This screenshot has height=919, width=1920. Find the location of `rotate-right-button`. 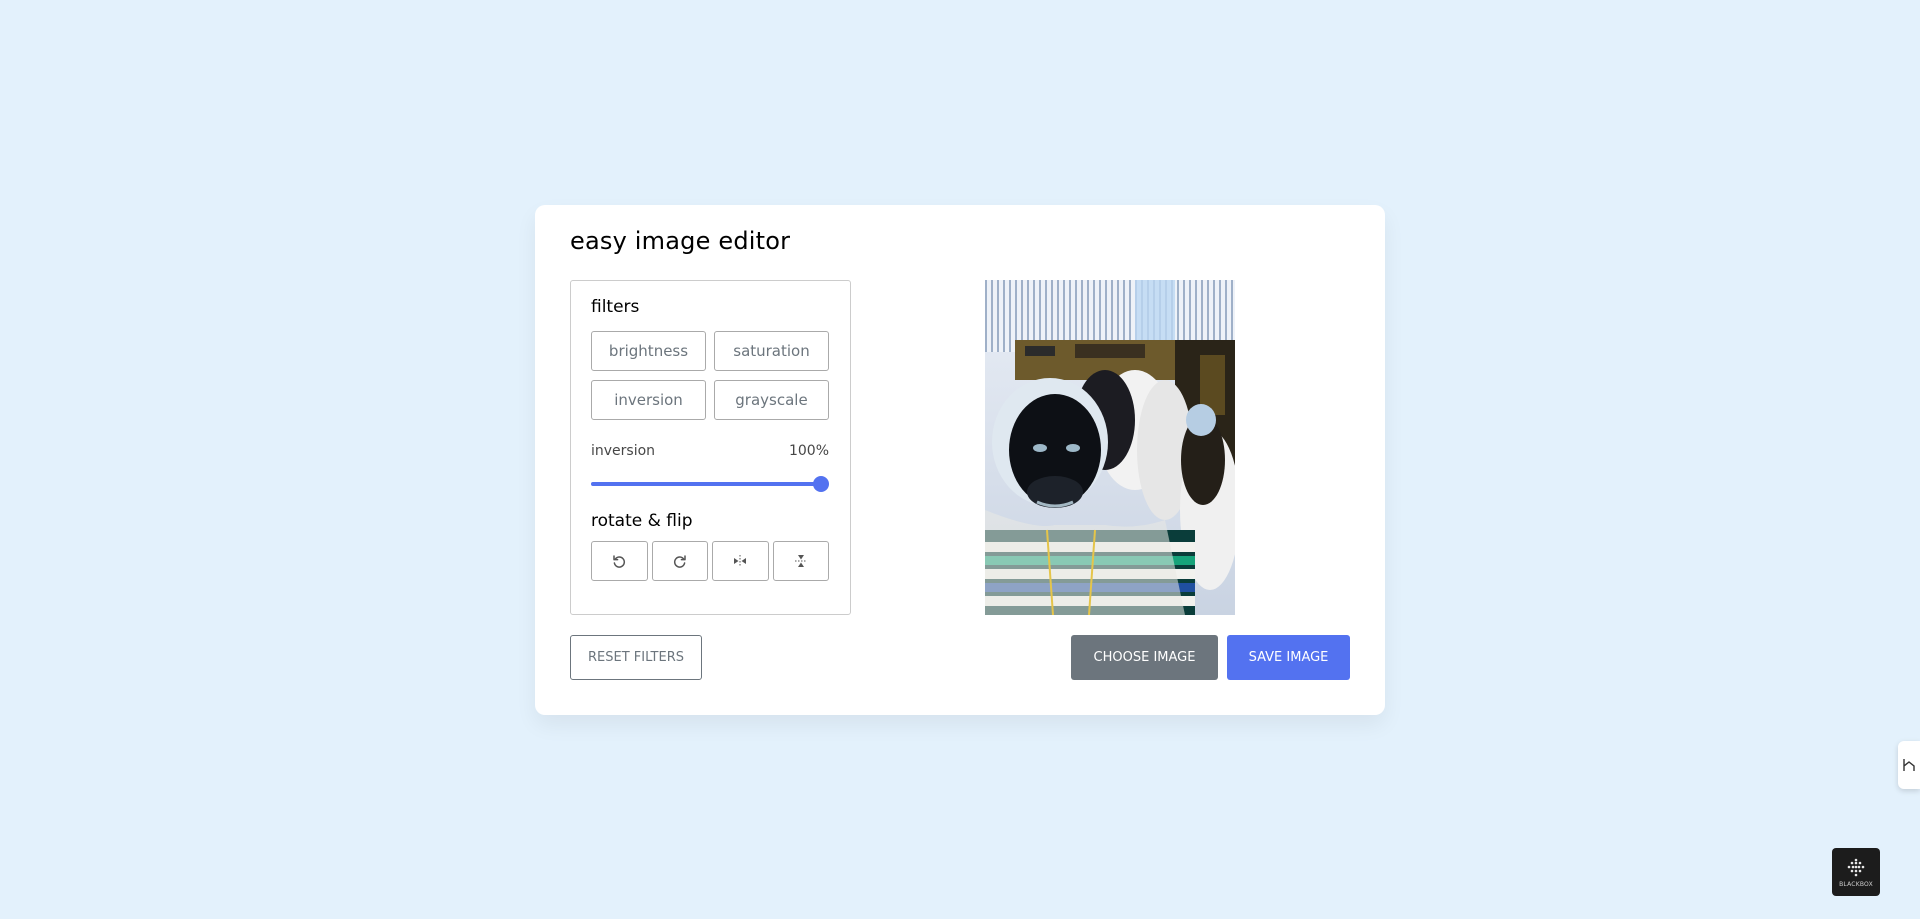

rotate-right-button is located at coordinates (679, 561).